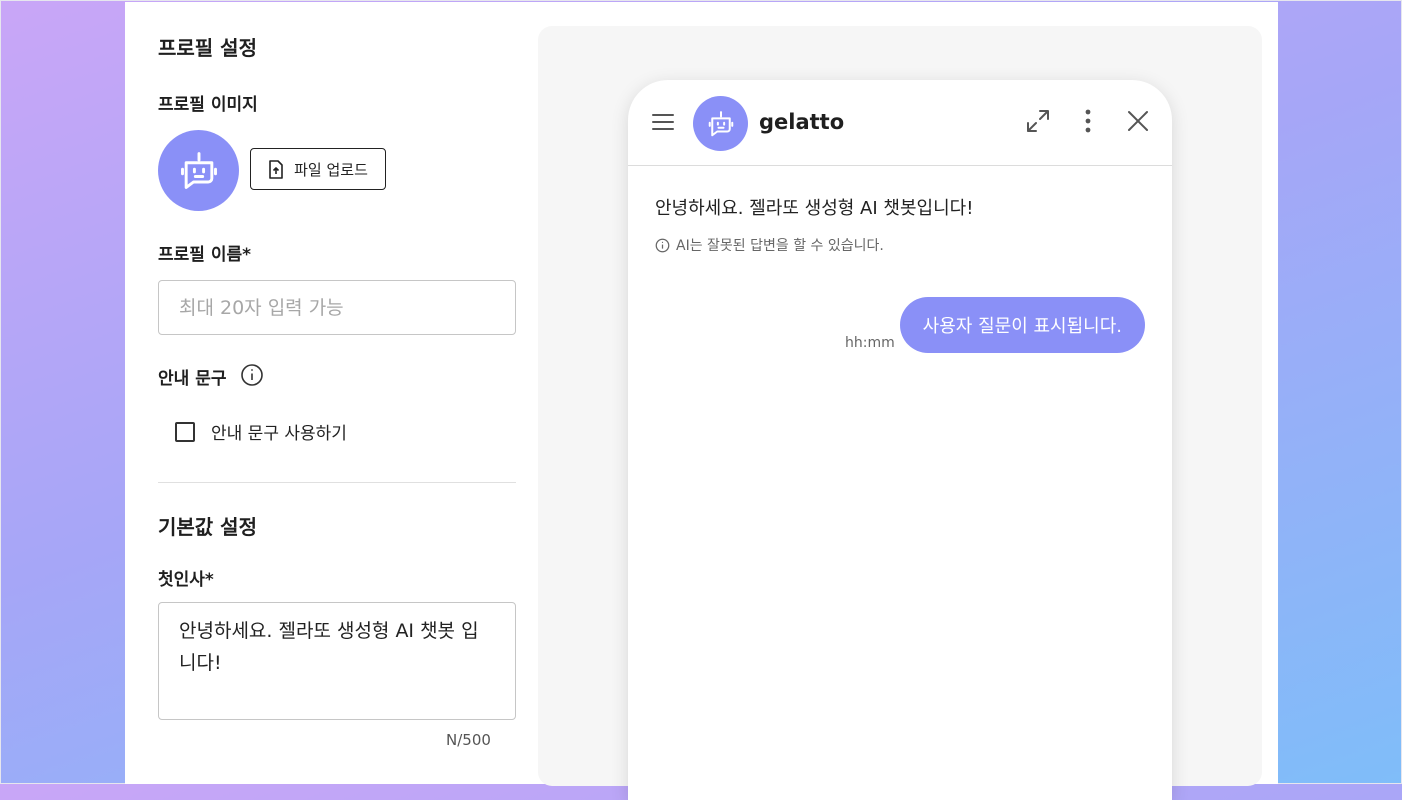 The width and height of the screenshot is (1402, 800). What do you see at coordinates (468, 740) in the screenshot?
I see `char-counter: N/500` at bounding box center [468, 740].